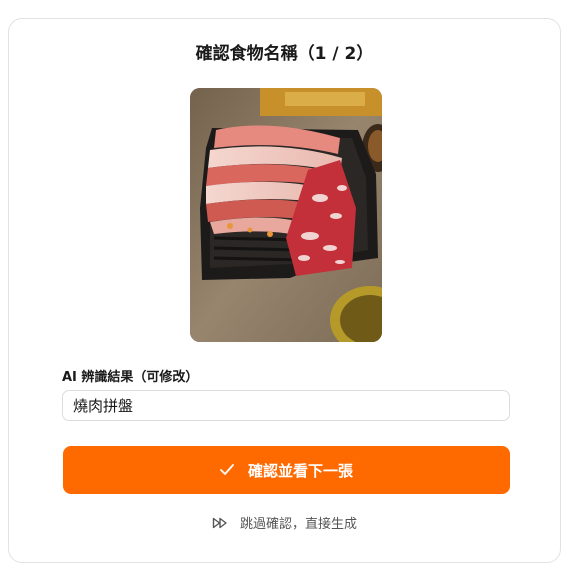  What do you see at coordinates (286, 405) in the screenshot?
I see `food-name-input` at bounding box center [286, 405].